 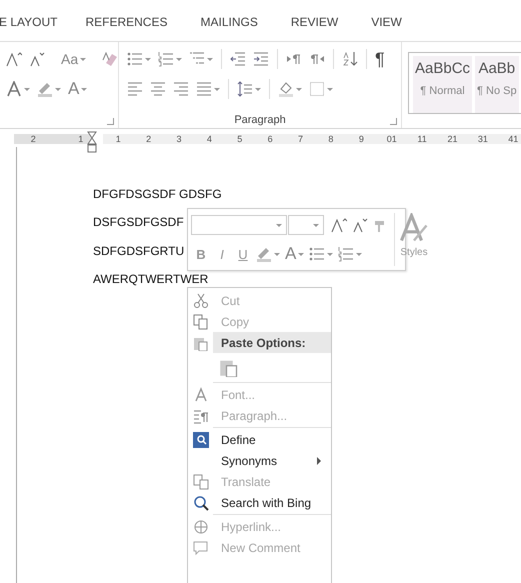 I want to click on outlined-letter-icon, so click(x=14, y=89).